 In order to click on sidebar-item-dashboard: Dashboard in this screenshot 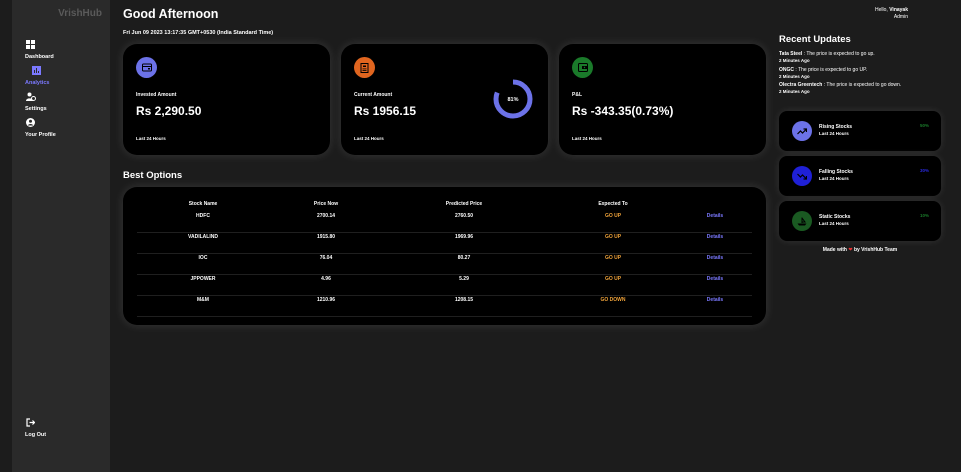, I will do `click(60, 50)`.